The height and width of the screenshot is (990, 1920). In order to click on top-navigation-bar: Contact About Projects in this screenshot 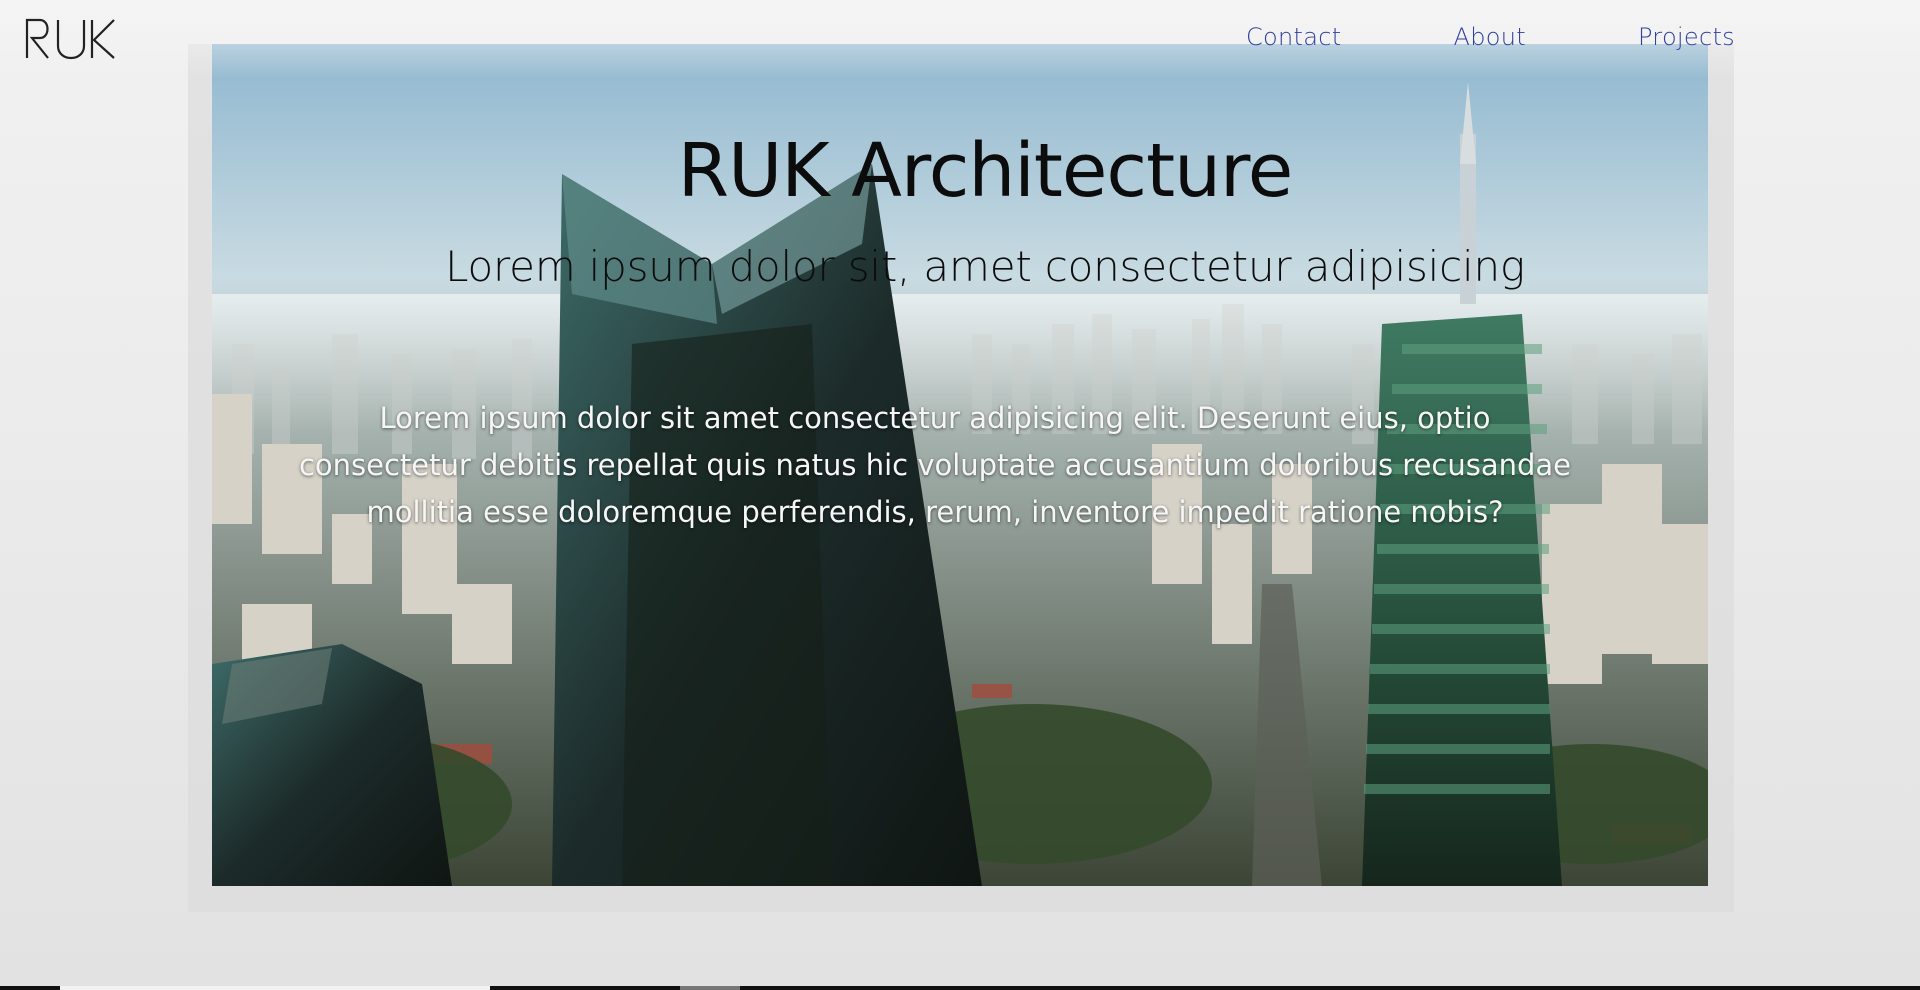, I will do `click(960, 39)`.